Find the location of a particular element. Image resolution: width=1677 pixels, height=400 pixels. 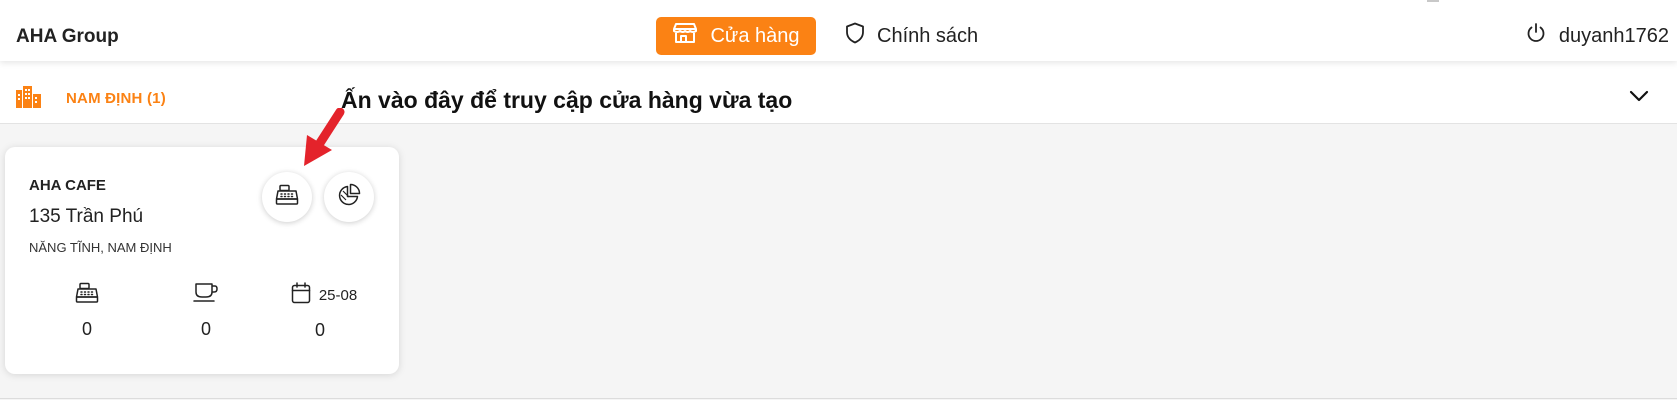

user-menu: duyanh1762 is located at coordinates (1597, 36).